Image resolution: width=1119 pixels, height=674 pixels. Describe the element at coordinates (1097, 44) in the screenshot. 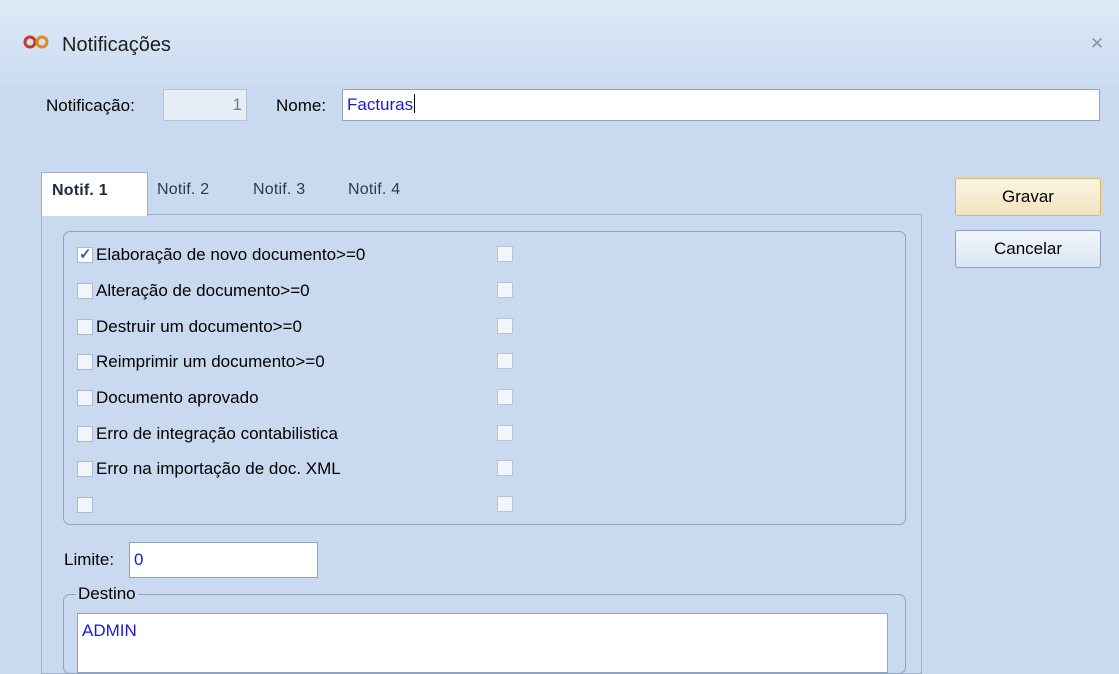

I see `close-icon: ✕` at that location.